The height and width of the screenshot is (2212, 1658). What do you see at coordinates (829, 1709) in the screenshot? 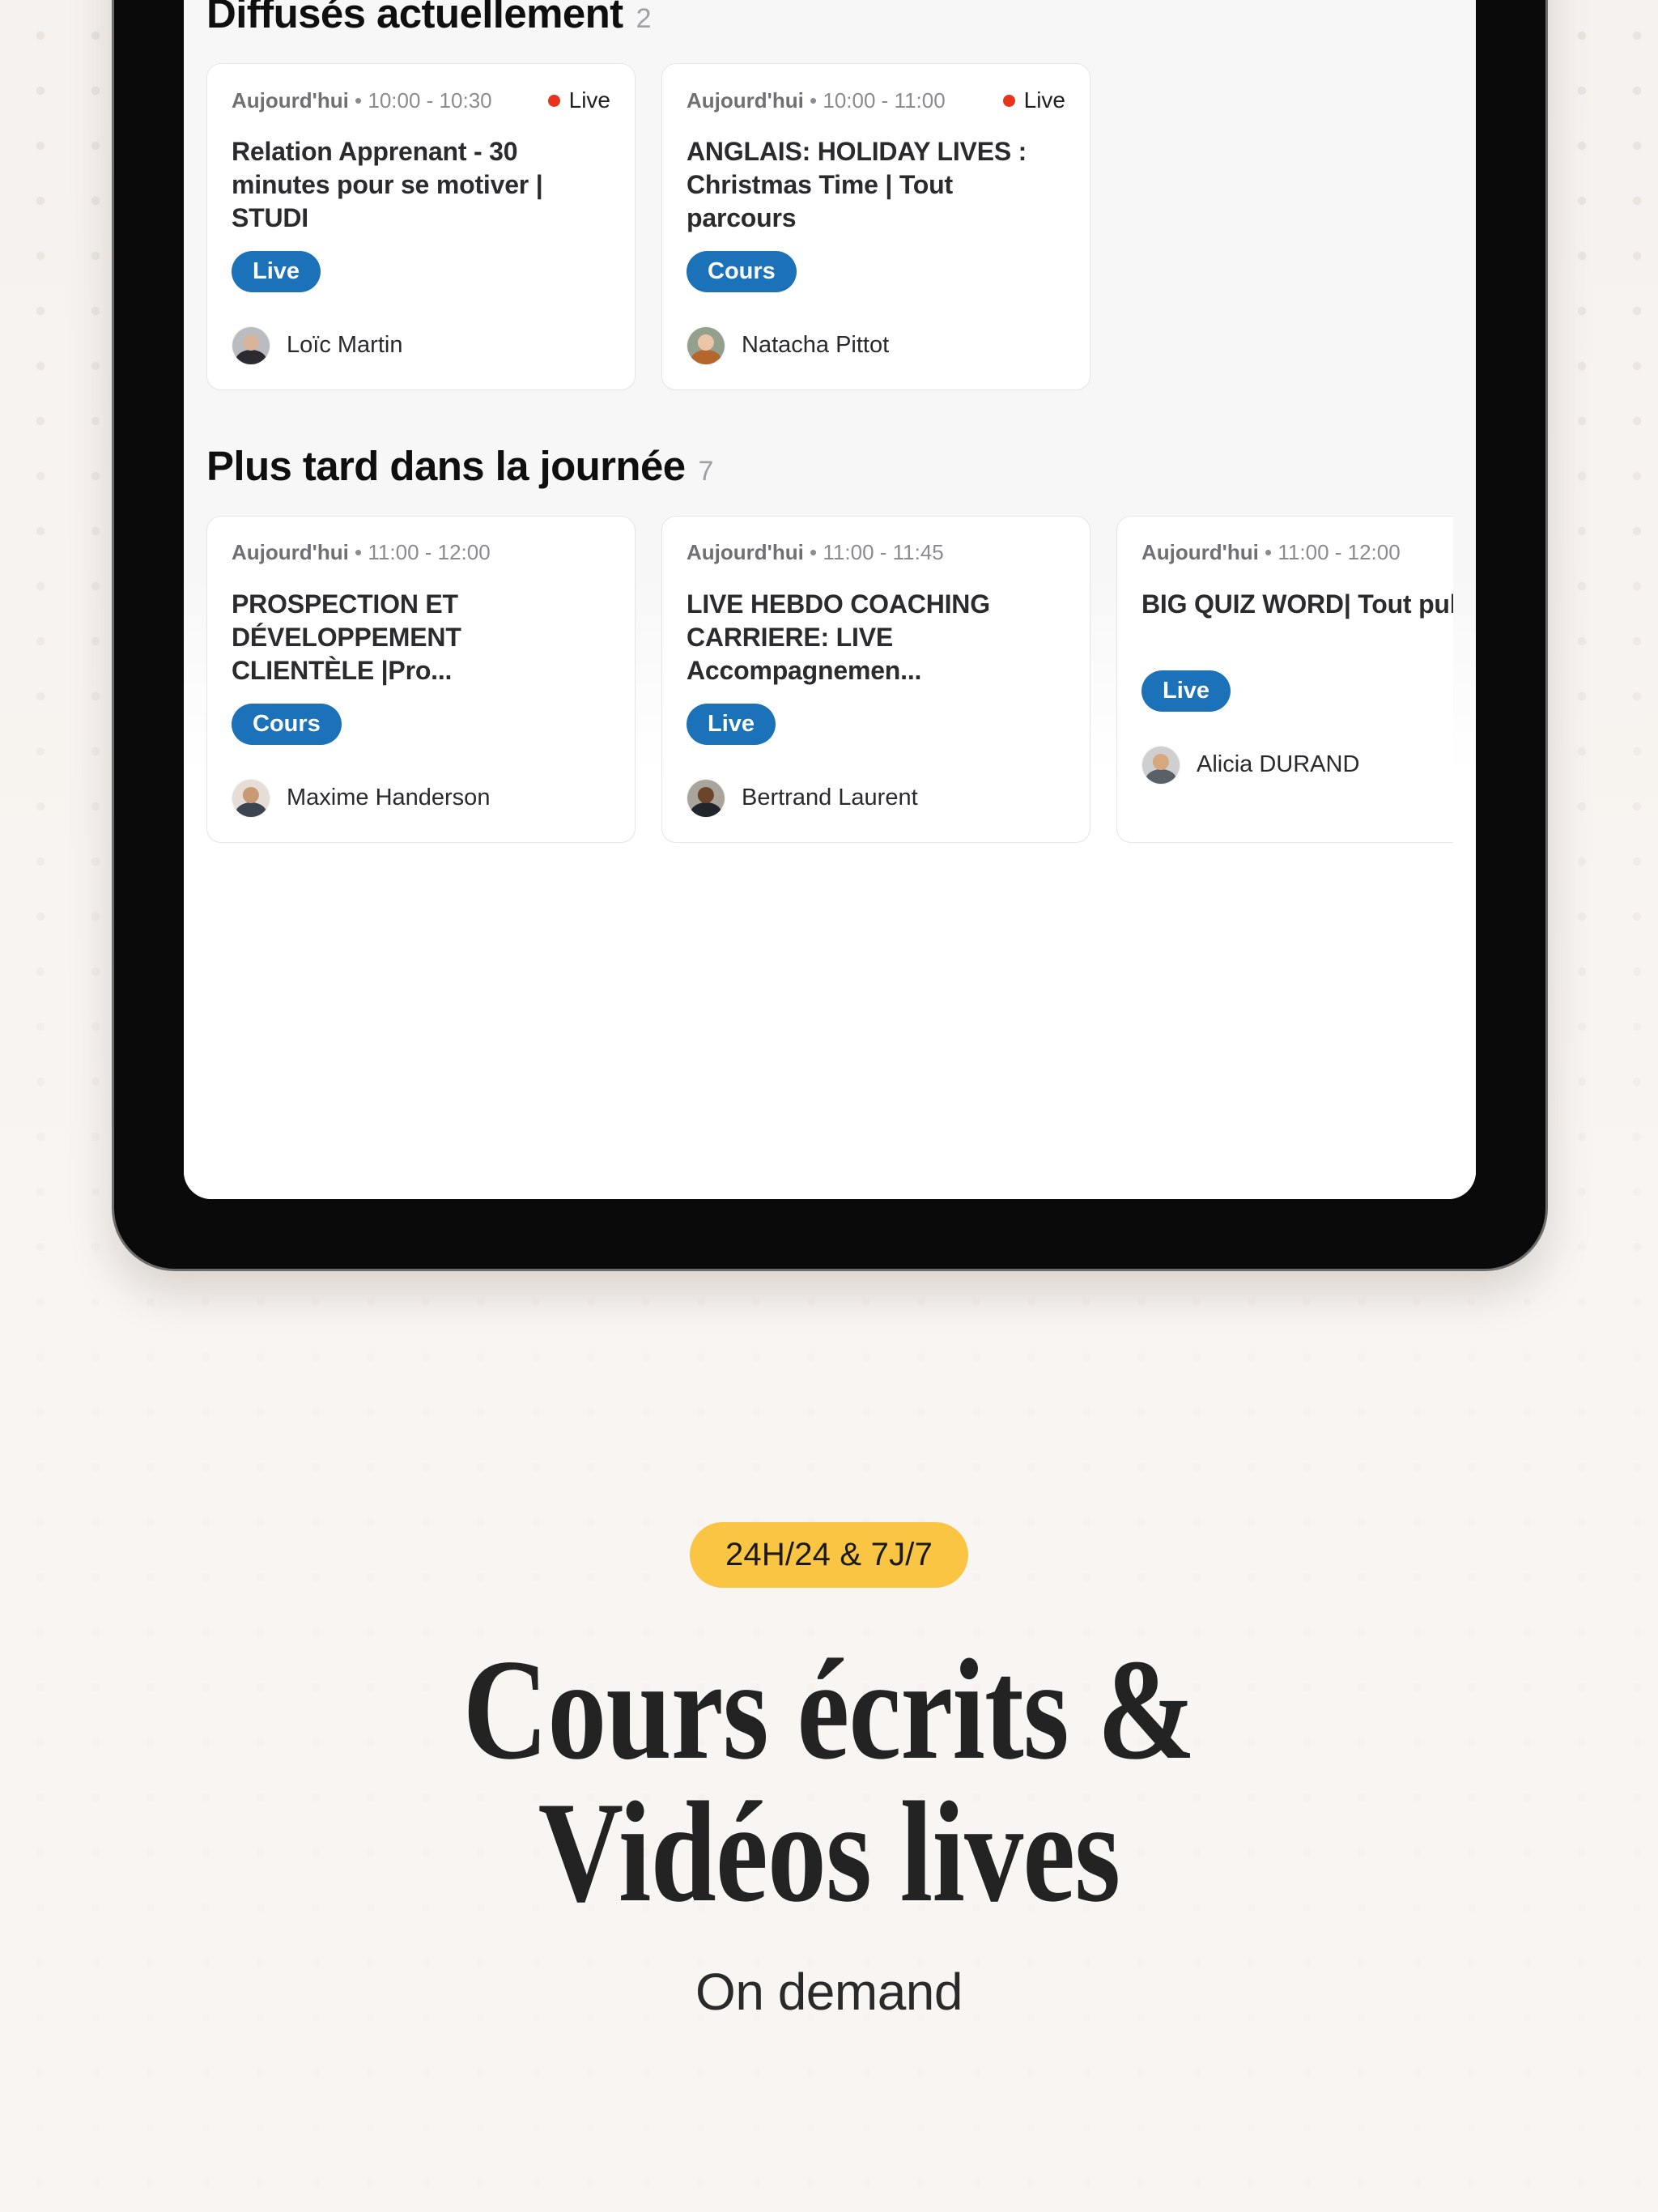
I see `page-title-line-1: Cours écrits &` at bounding box center [829, 1709].